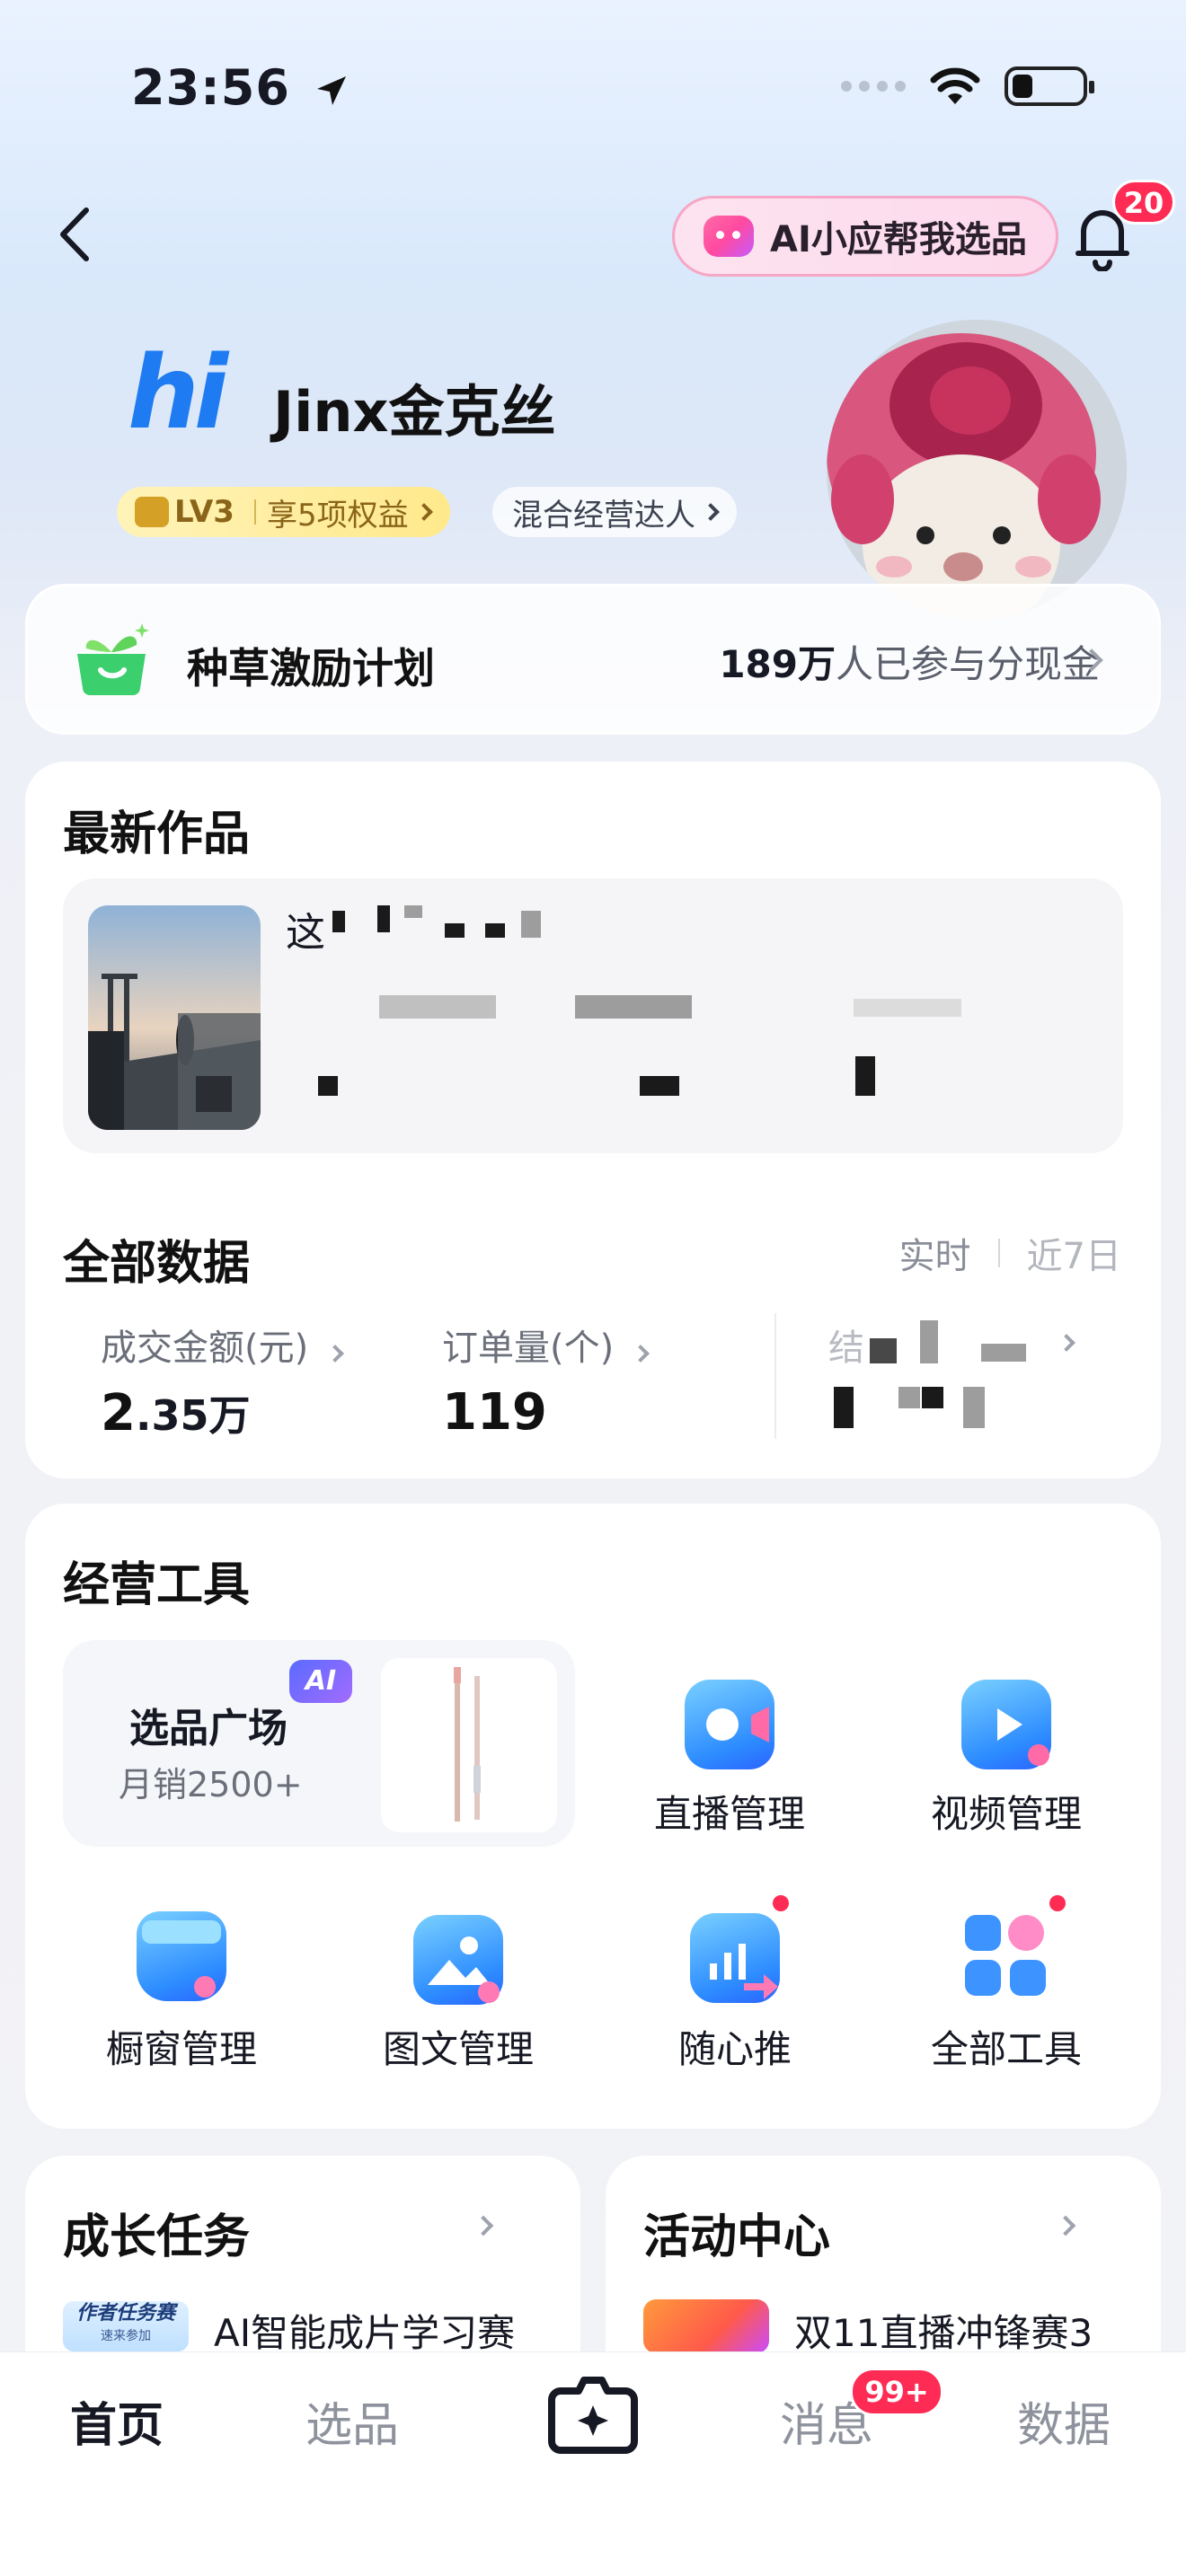 Image resolution: width=1186 pixels, height=2576 pixels. I want to click on metric-gmv-label: 成交金额(元), so click(205, 1348).